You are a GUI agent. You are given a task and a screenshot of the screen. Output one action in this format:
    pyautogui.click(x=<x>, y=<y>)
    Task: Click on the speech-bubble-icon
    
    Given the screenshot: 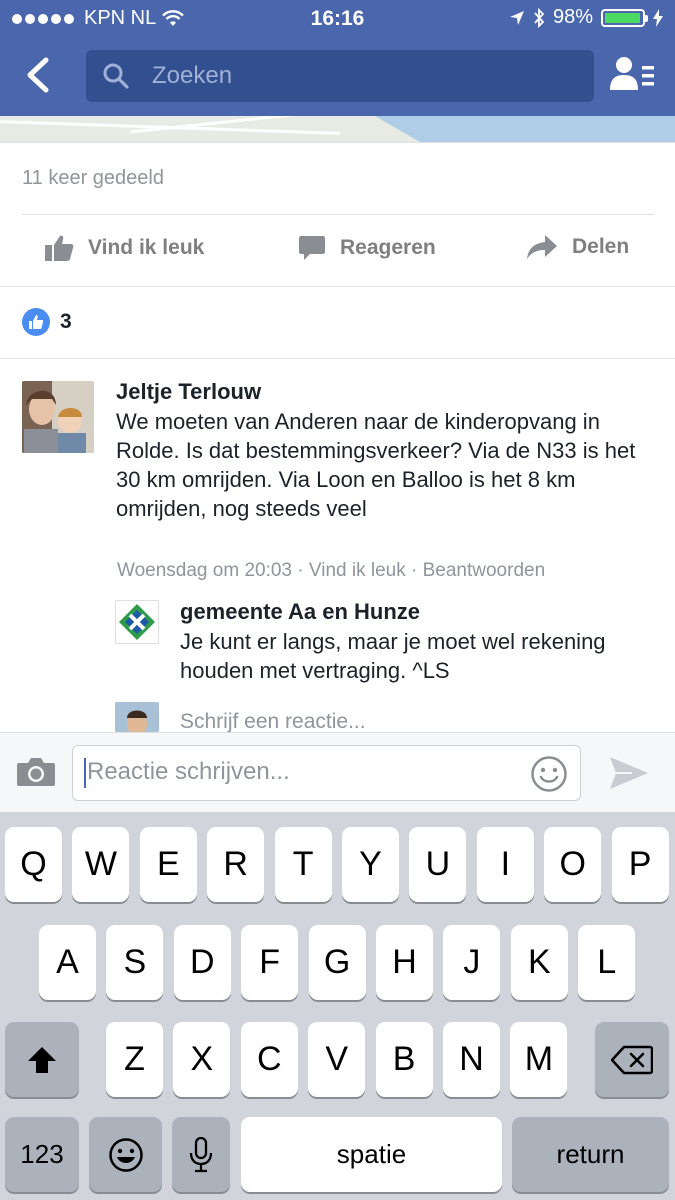 What is the action you would take?
    pyautogui.click(x=312, y=248)
    